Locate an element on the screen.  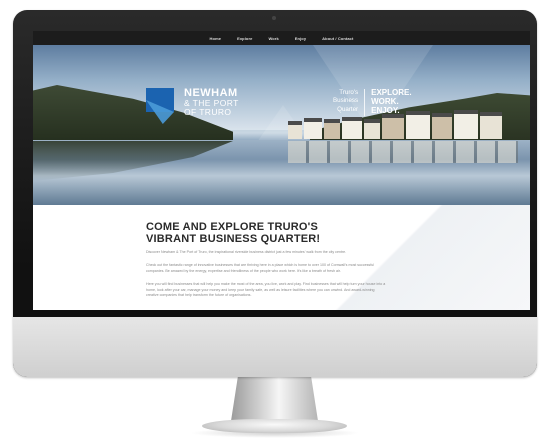
nav-home: Home is located at coordinates (216, 38).